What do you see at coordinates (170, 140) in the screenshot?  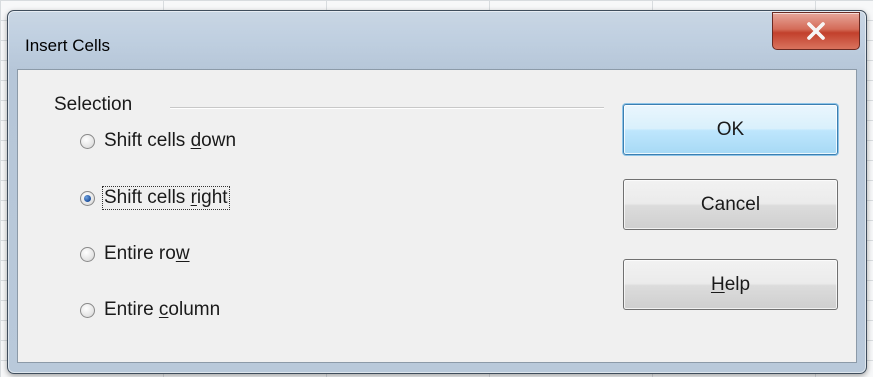 I see `option-label: Shift cells down` at bounding box center [170, 140].